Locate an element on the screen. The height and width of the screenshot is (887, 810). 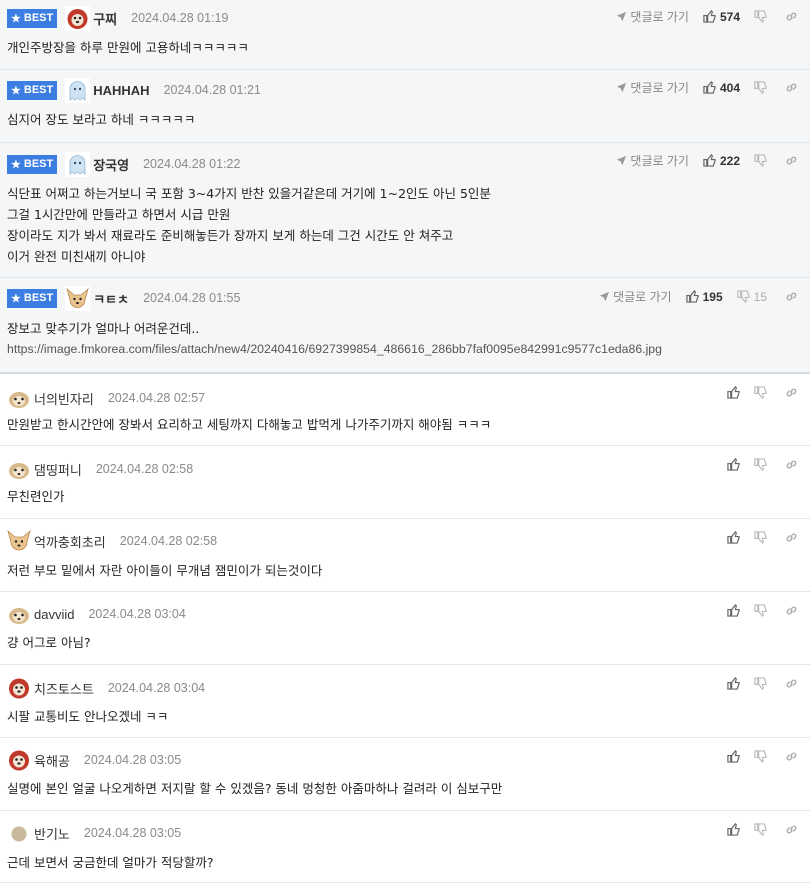
comment-text: 걍 어그로 아님? is located at coordinates (49, 642).